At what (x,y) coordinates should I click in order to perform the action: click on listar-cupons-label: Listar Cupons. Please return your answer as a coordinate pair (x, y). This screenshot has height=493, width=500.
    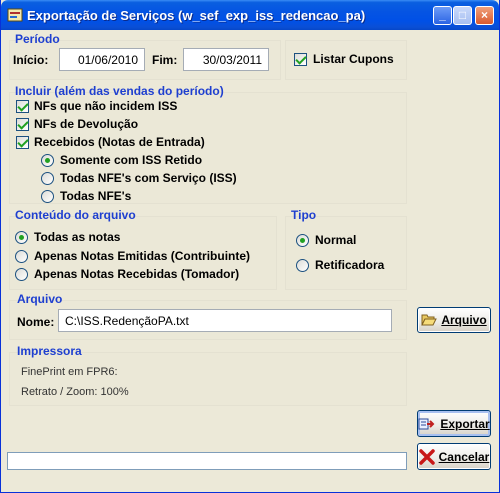
    Looking at the image, I should click on (353, 59).